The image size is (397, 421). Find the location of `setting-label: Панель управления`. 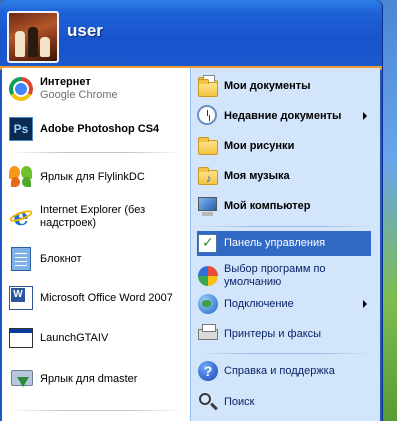

setting-label: Панель управления is located at coordinates (275, 243).